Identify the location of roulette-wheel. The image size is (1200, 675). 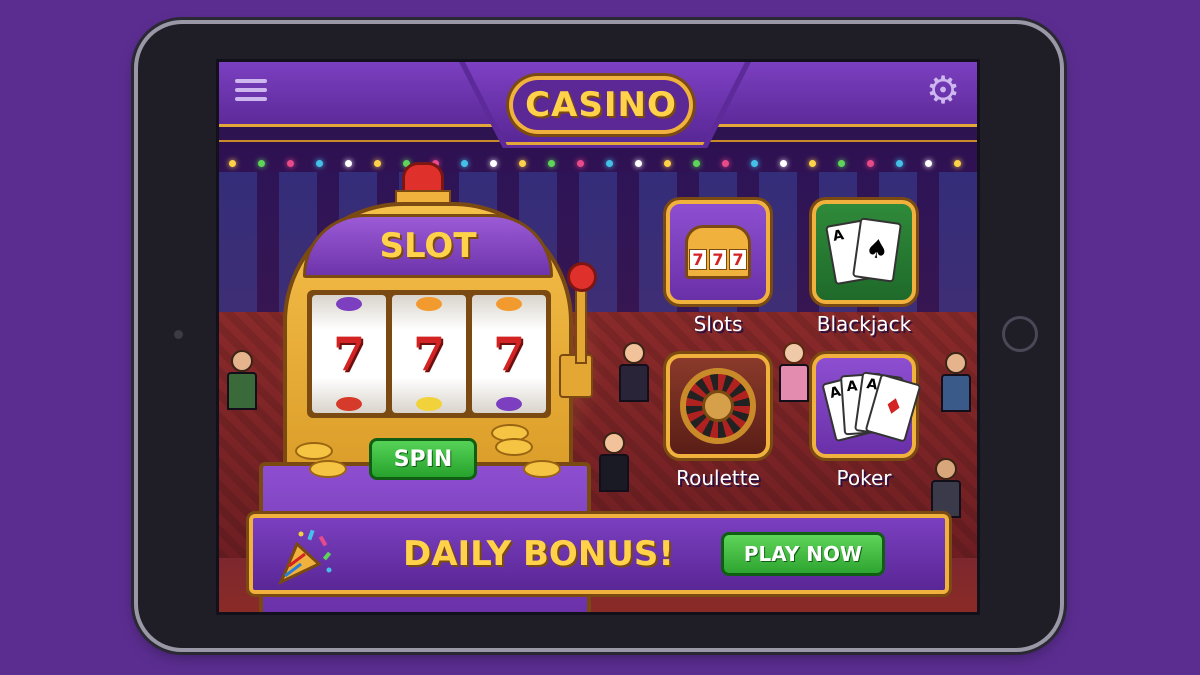
(718, 406).